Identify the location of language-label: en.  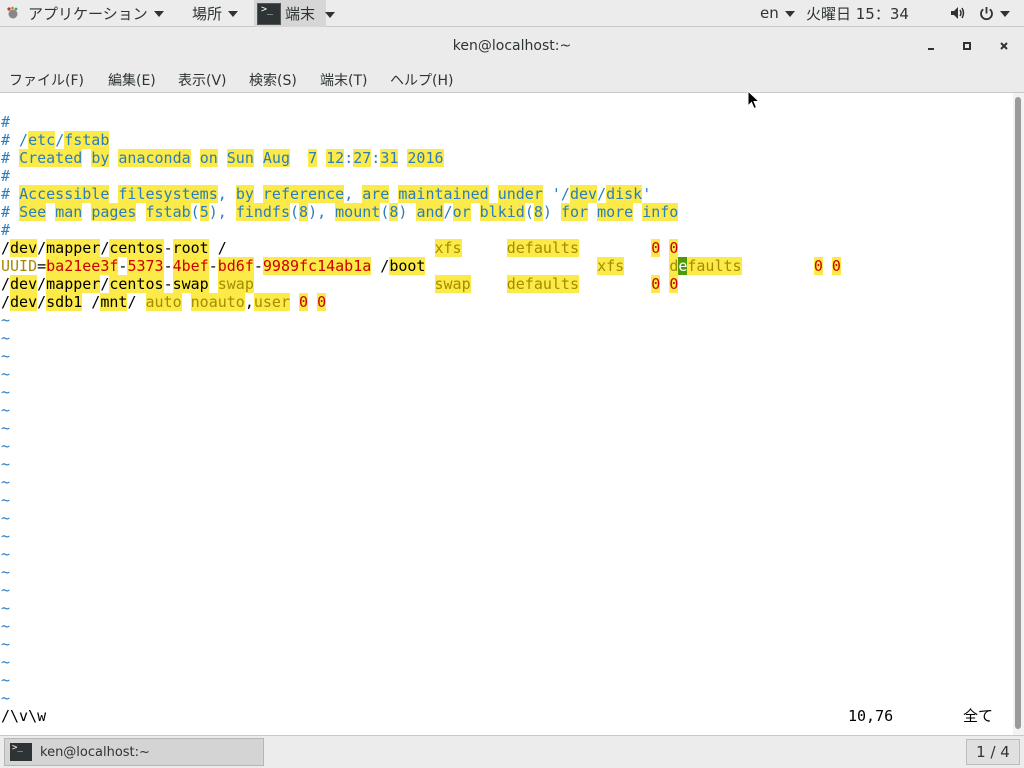
(769, 13).